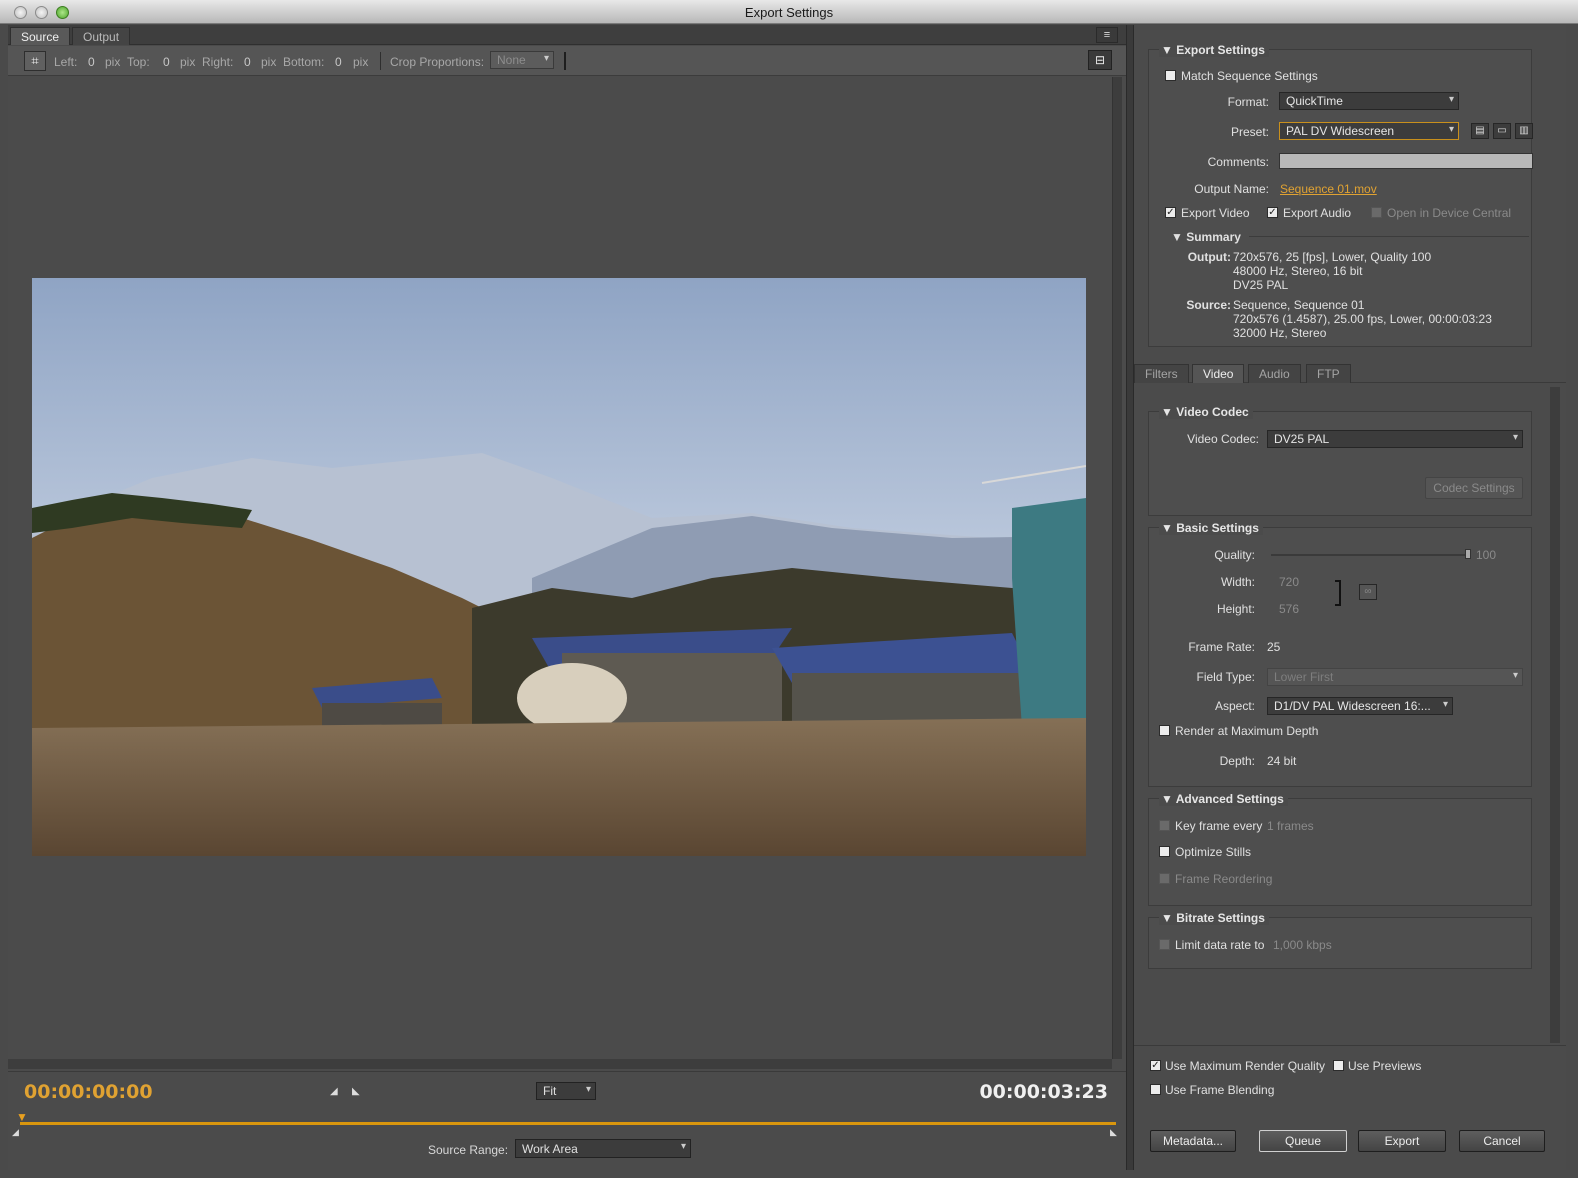  What do you see at coordinates (138, 62) in the screenshot?
I see `crop-top-label: Top:` at bounding box center [138, 62].